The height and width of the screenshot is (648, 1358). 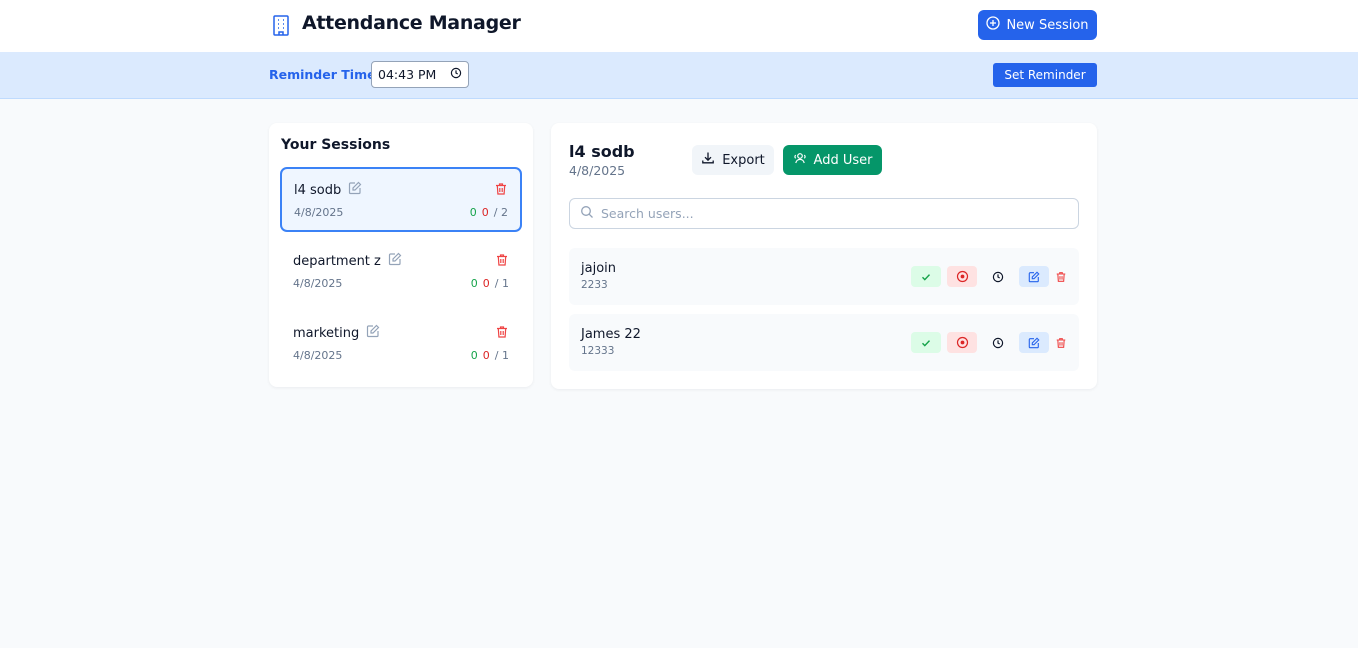 What do you see at coordinates (843, 160) in the screenshot?
I see `add-user-label: Add User` at bounding box center [843, 160].